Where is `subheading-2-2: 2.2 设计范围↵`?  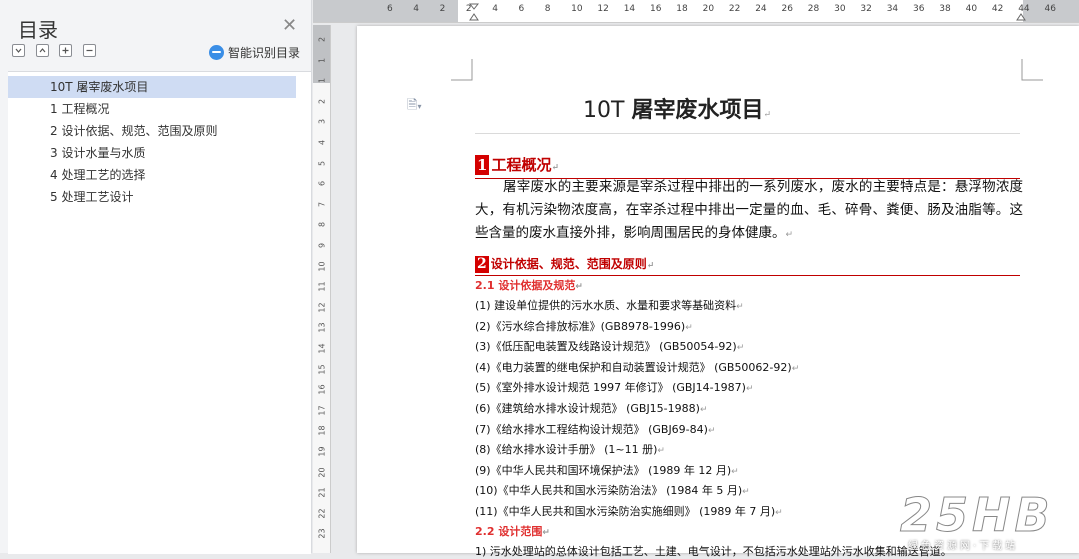 subheading-2-2: 2.2 设计范围↵ is located at coordinates (512, 531).